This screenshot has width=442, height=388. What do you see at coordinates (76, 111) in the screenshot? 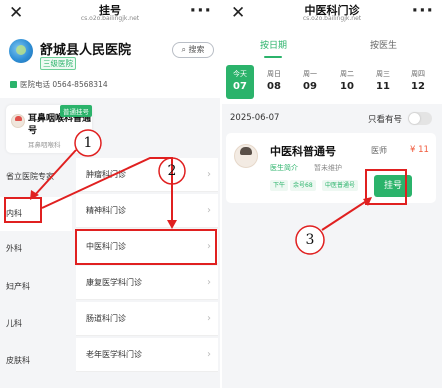
I see `registration-type-badge: 普通挂号` at bounding box center [76, 111].